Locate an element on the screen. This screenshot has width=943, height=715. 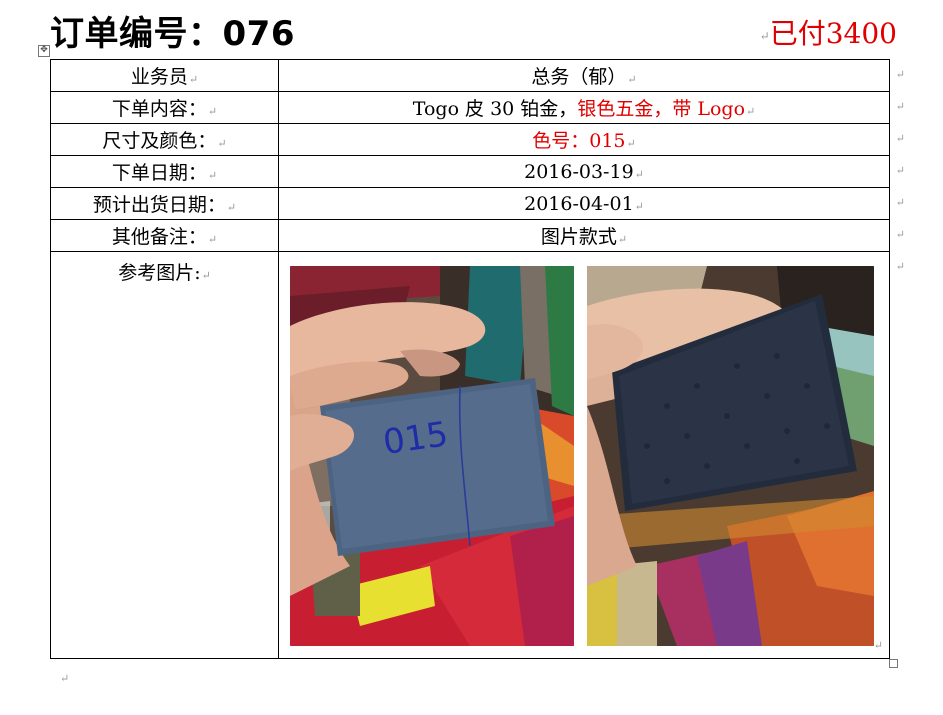
table-row: 其他备注：↵ 图片款式↵ ↵ is located at coordinates (477, 235).